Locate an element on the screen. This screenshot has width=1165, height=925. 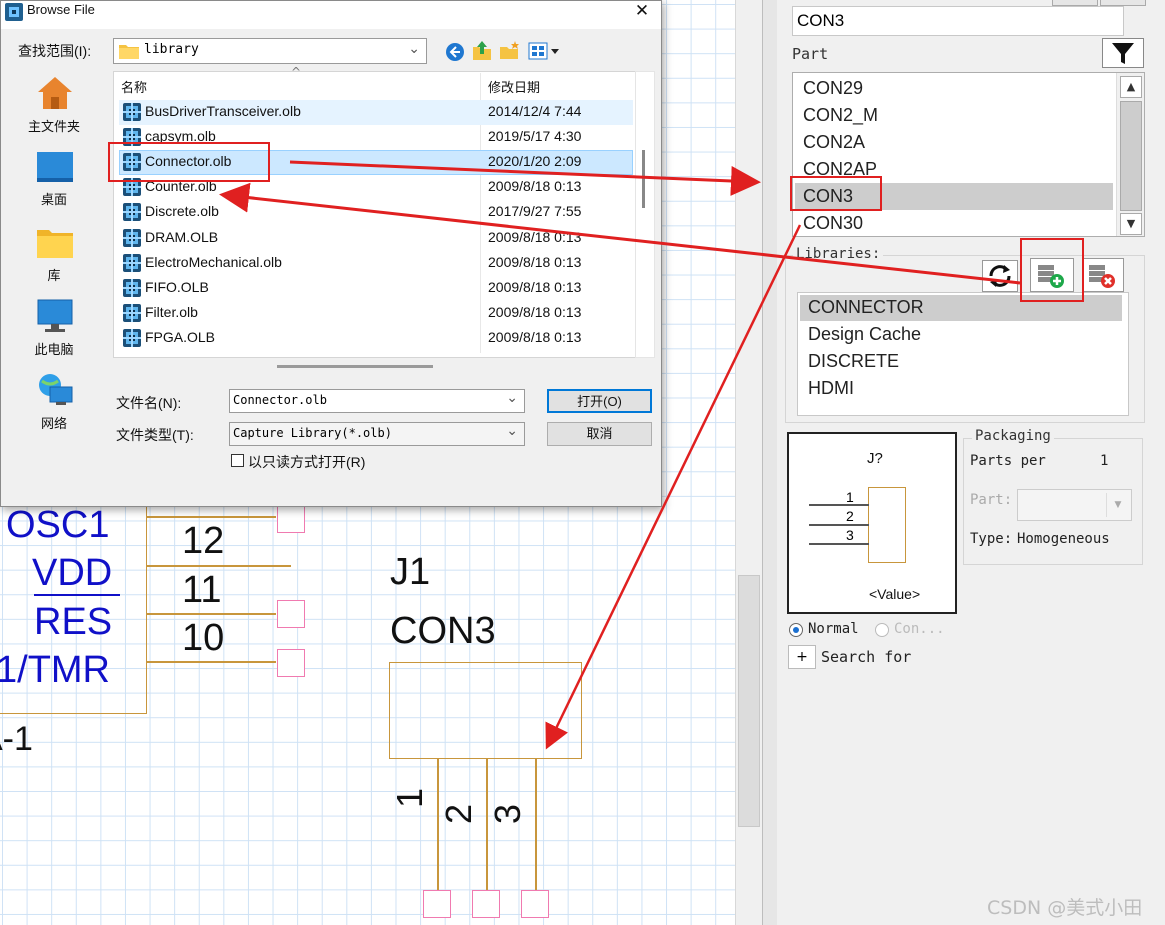
new-folder-icon is located at coordinates (510, 50).